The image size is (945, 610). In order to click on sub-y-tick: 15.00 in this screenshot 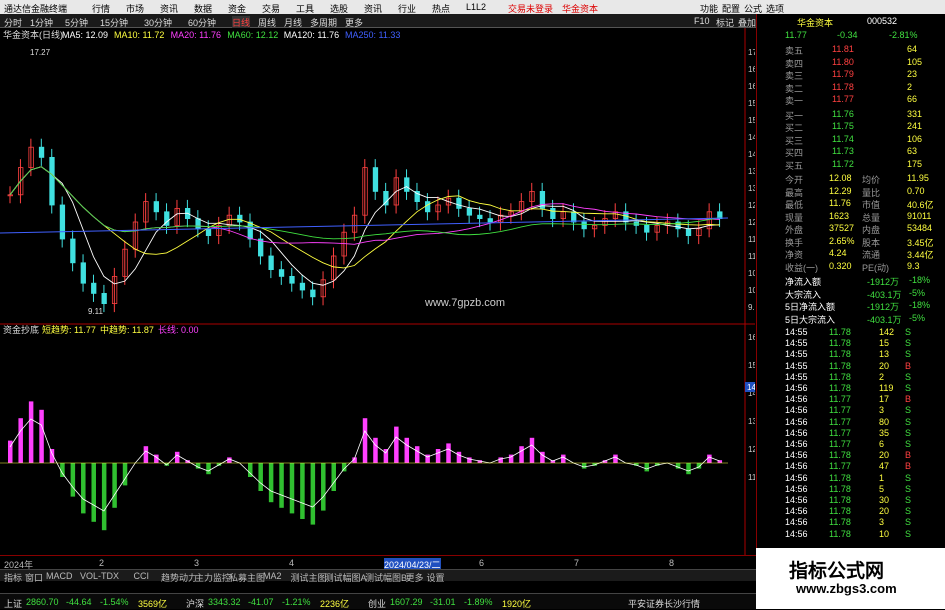, I will do `click(751, 365)`.